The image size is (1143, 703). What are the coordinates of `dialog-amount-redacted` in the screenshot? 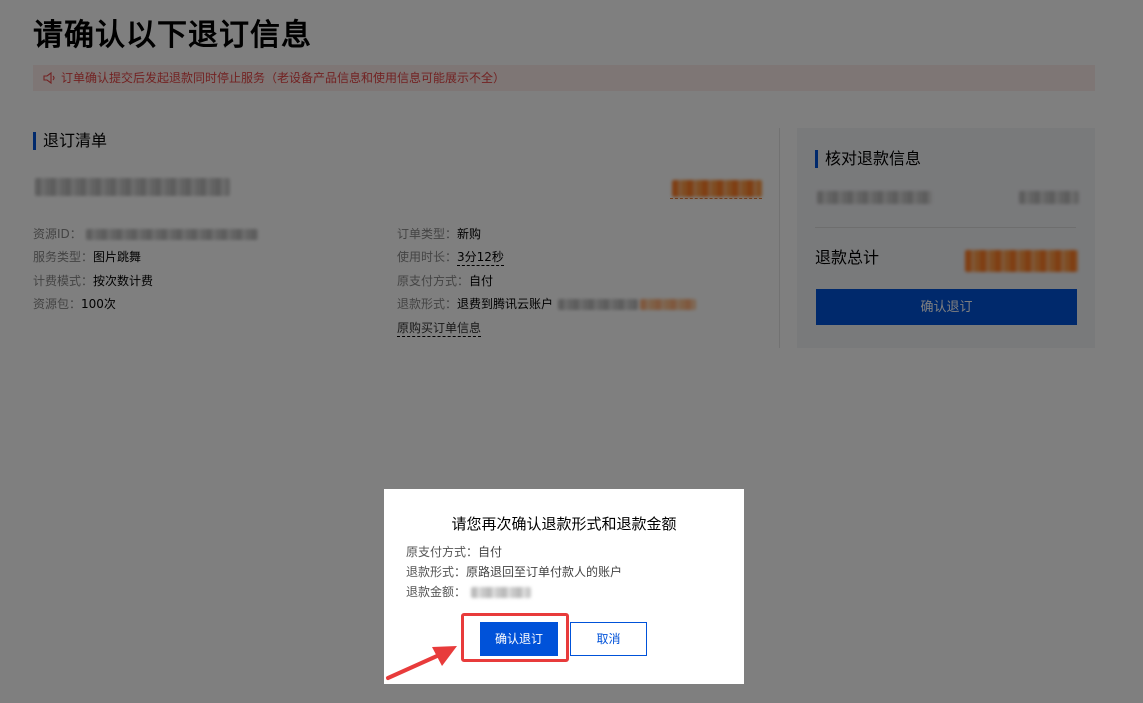 It's located at (501, 592).